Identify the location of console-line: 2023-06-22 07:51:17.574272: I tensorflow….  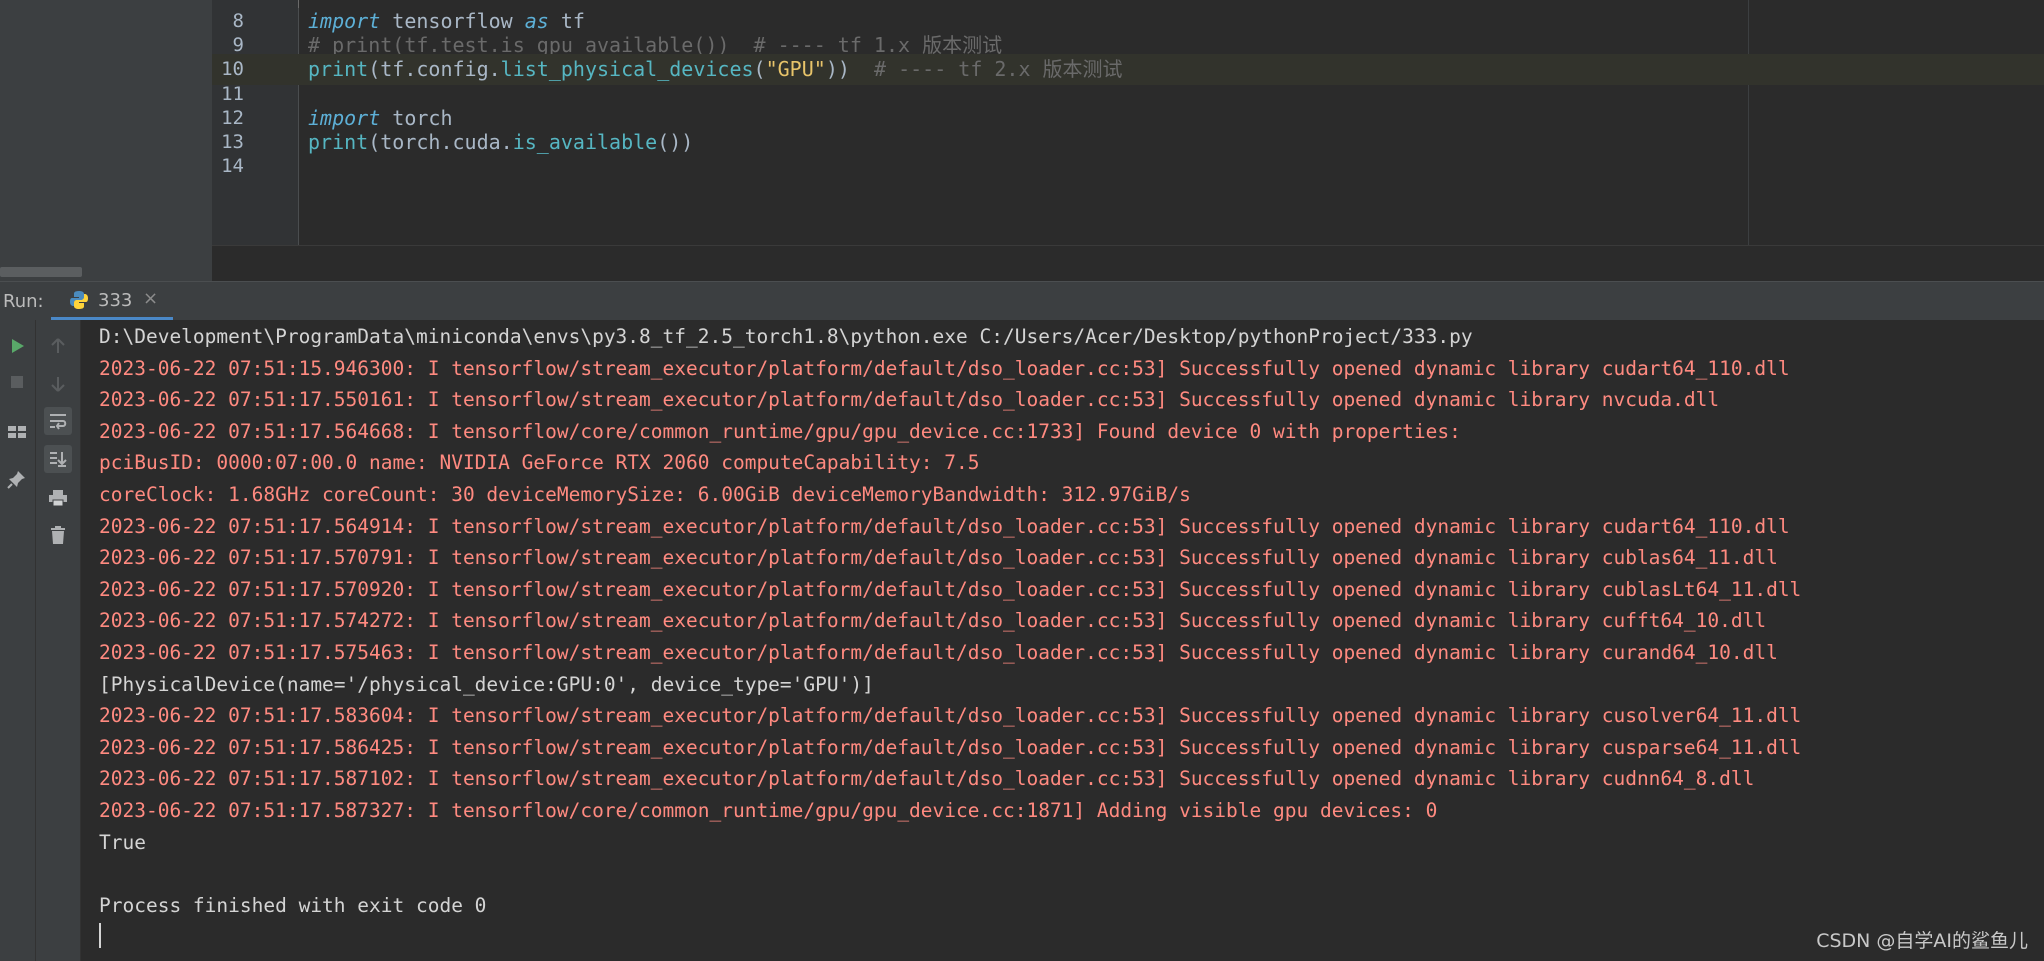
(933, 621).